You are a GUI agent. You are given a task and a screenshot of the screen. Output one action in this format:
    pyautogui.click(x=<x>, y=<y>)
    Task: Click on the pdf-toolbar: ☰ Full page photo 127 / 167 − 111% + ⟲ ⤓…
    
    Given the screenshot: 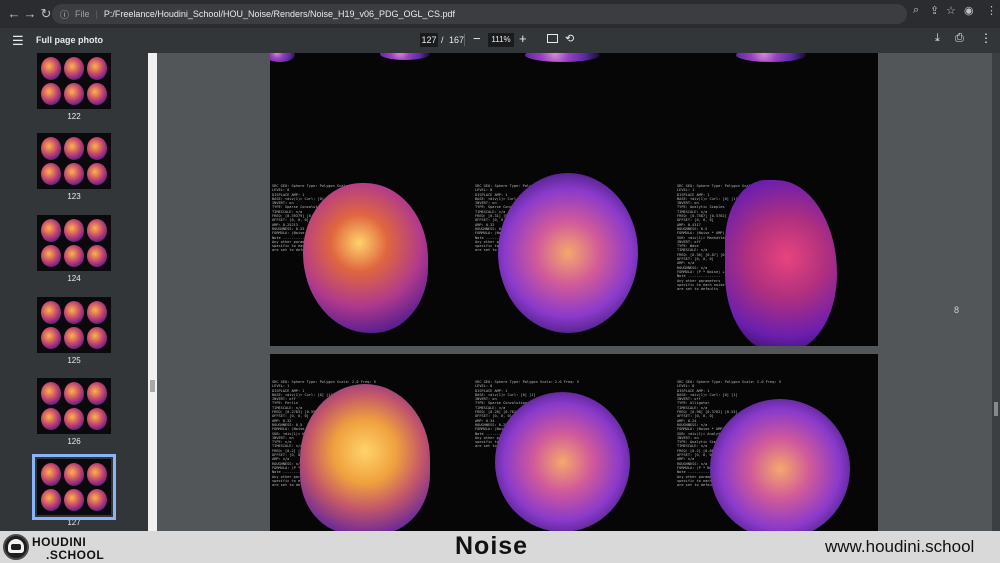 What is the action you would take?
    pyautogui.click(x=500, y=40)
    